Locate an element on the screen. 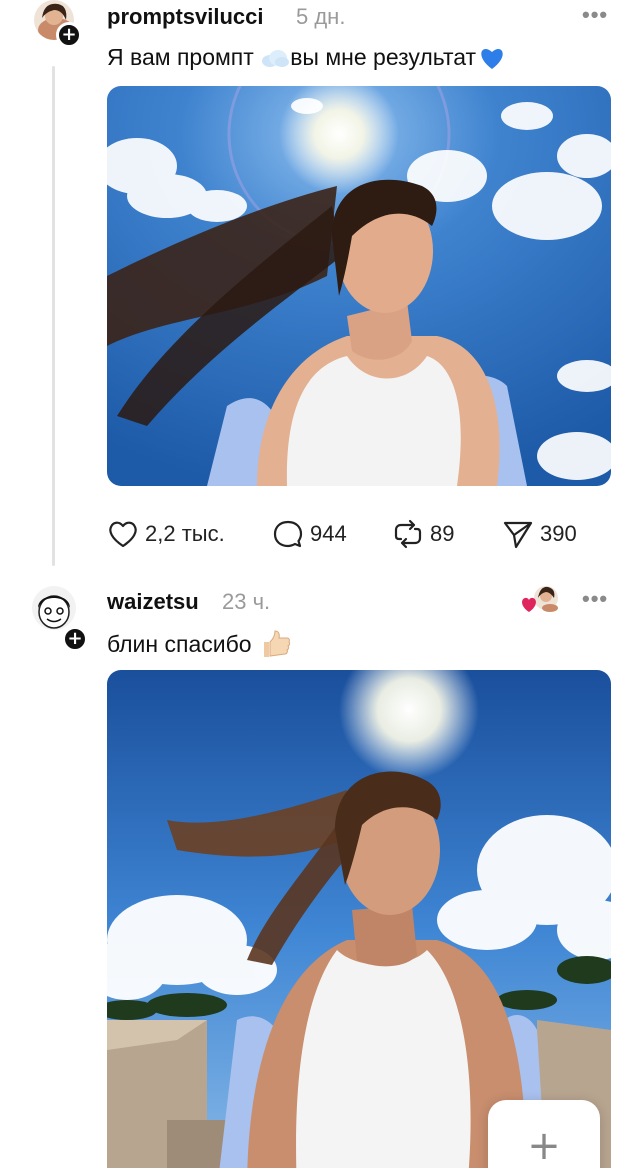 The image size is (640, 1168). post-text: блин спасибо is located at coordinates (199, 644).